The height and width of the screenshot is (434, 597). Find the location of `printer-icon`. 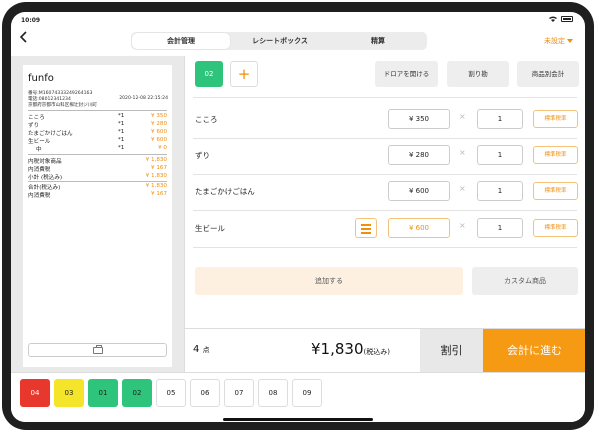

printer-icon is located at coordinates (98, 349).